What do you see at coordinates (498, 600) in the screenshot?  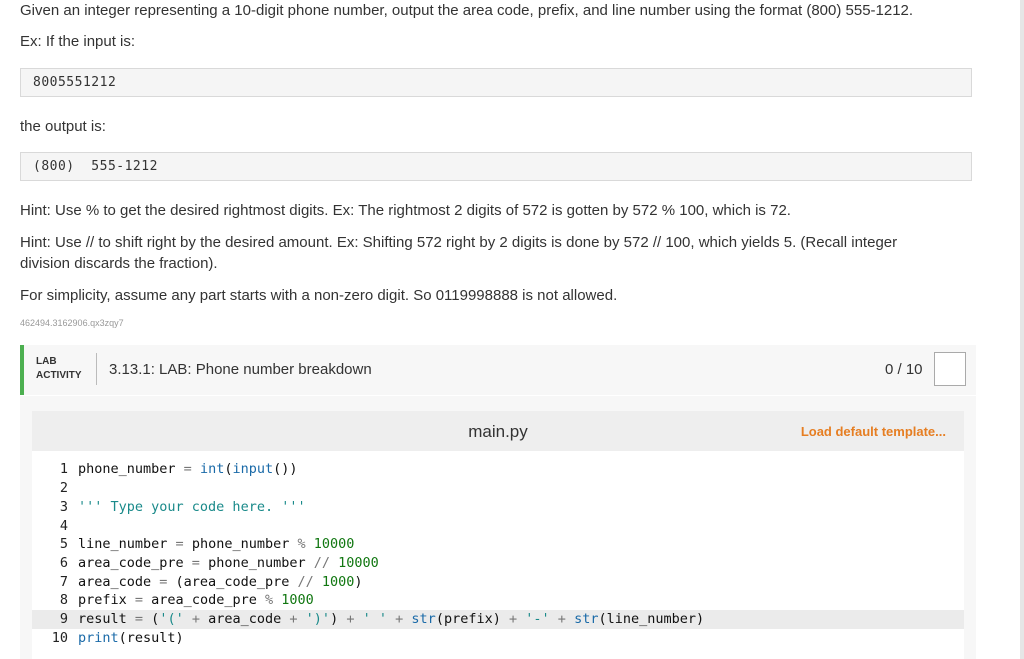 I see `code-line: 8 prefix = area_code_pre % 1000` at bounding box center [498, 600].